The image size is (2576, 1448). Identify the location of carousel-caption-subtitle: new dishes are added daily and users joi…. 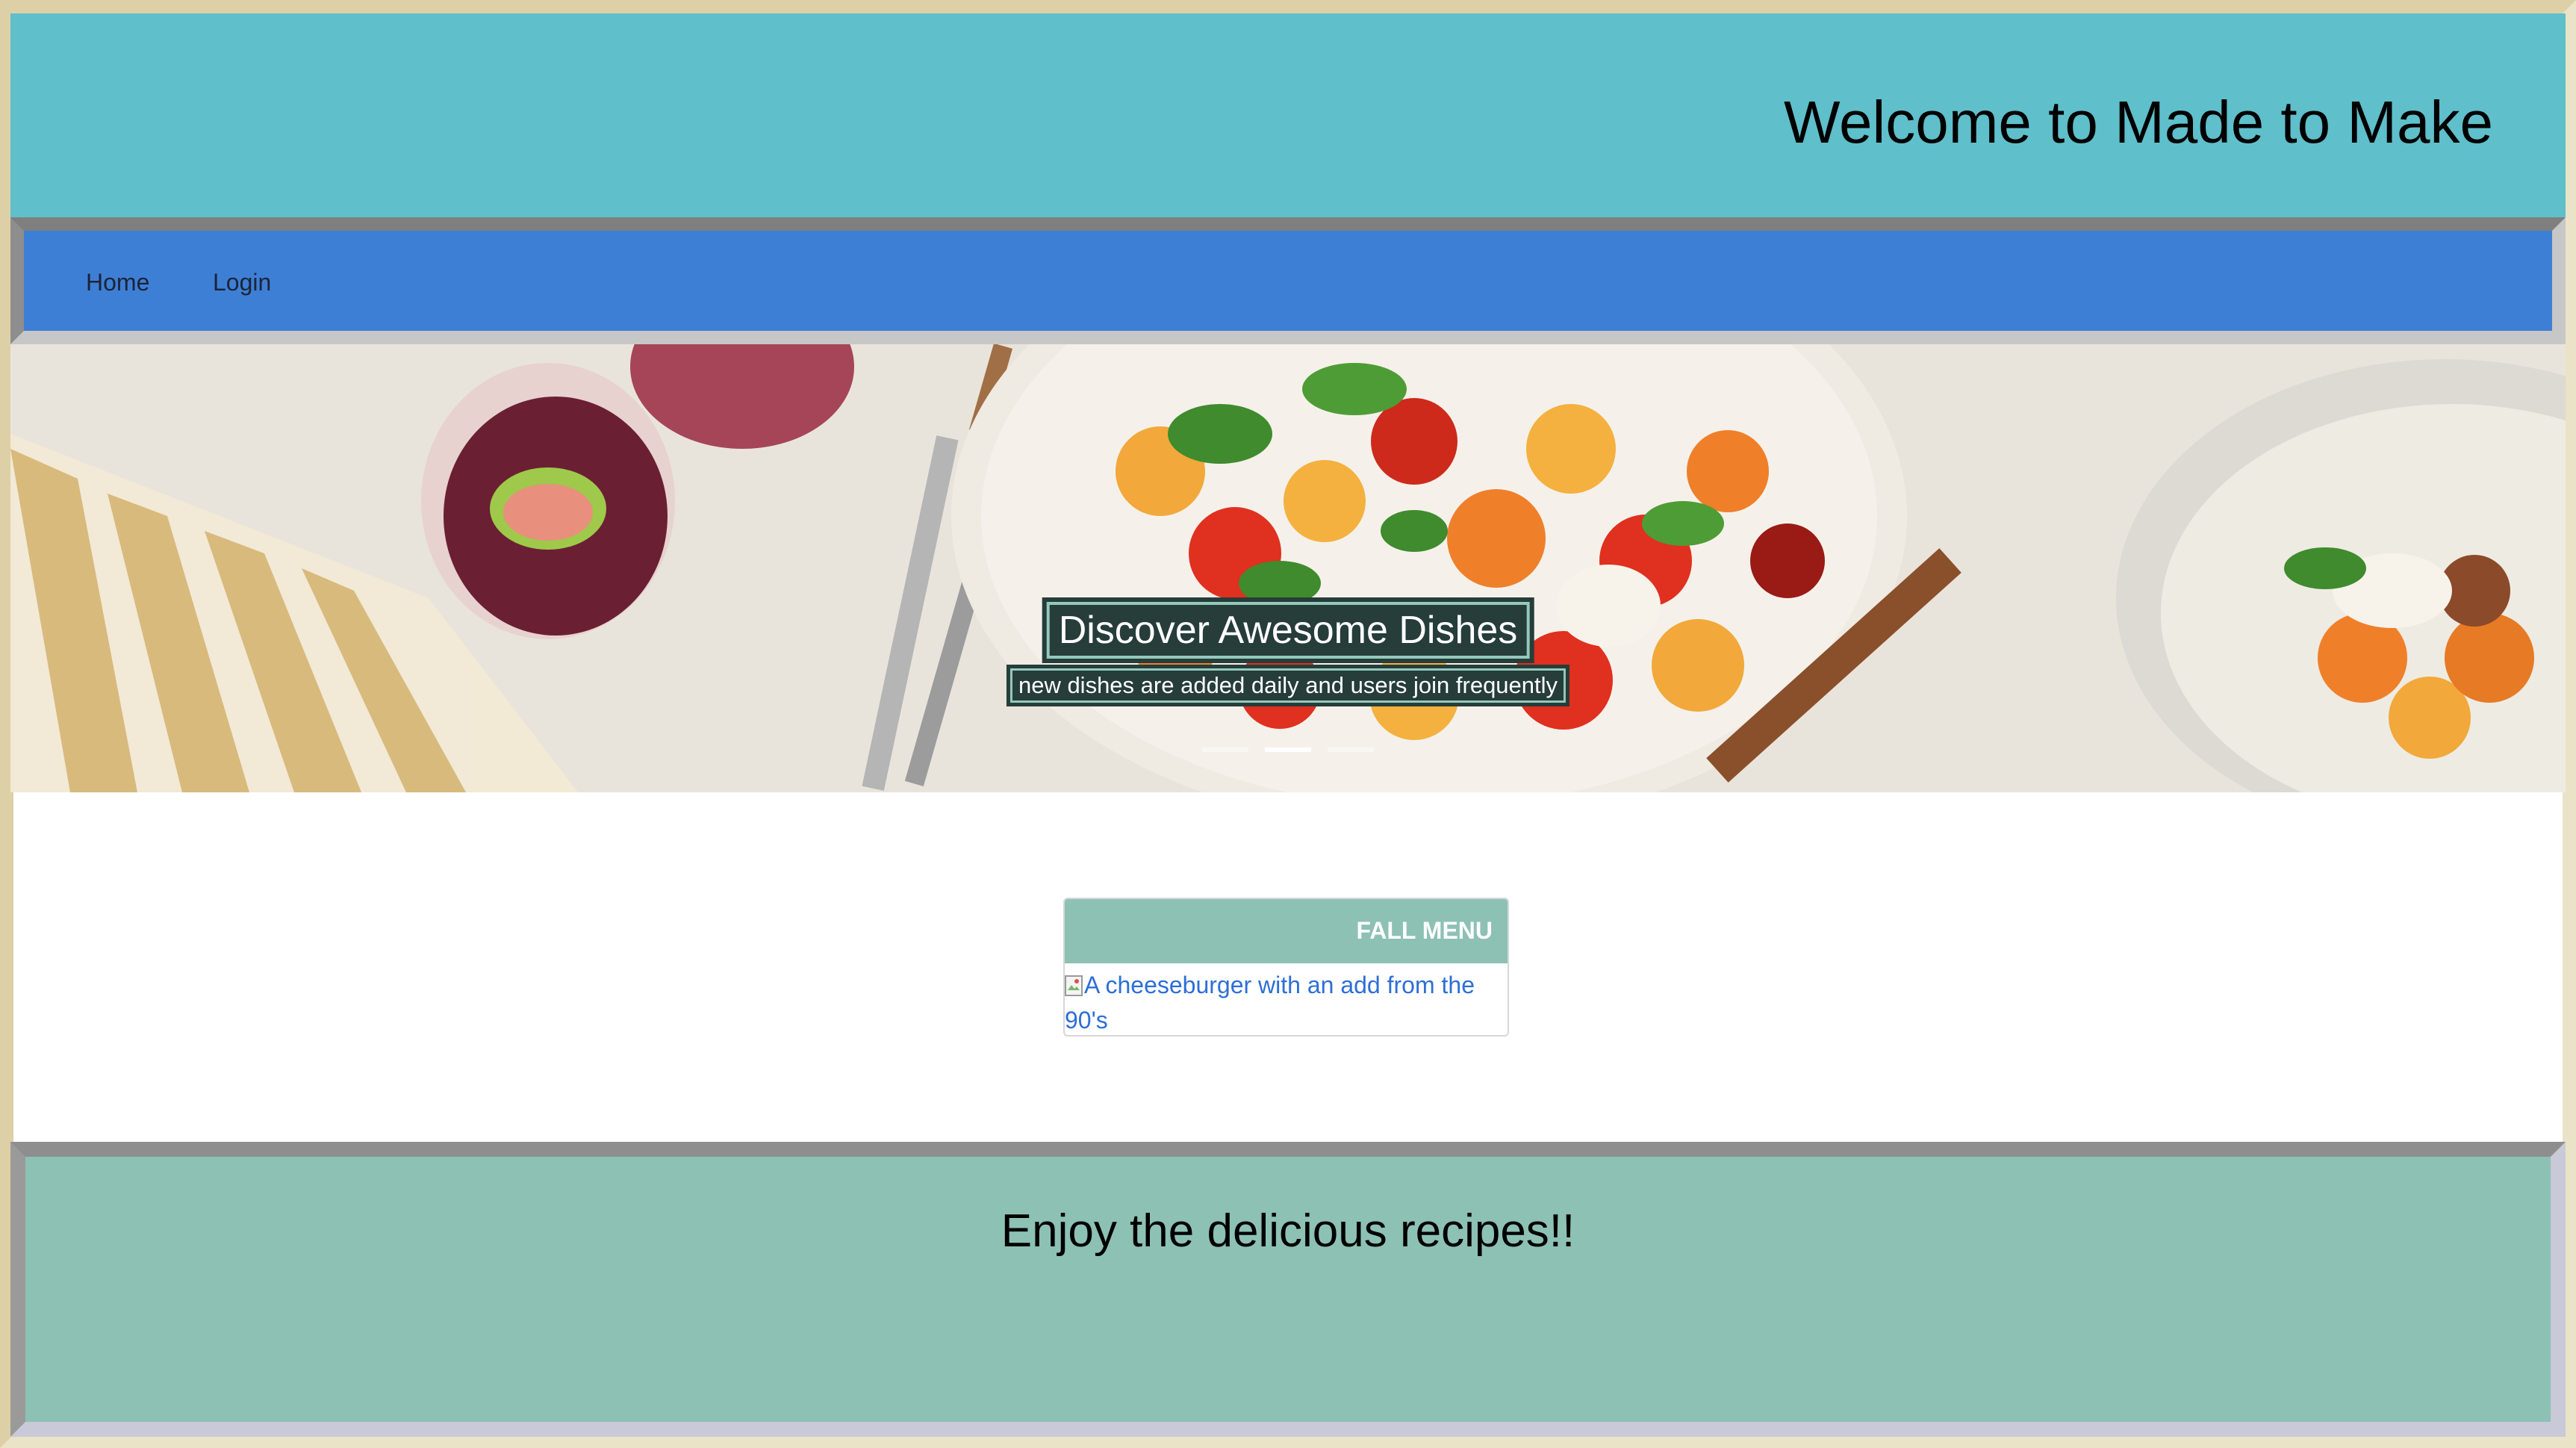
(1288, 685).